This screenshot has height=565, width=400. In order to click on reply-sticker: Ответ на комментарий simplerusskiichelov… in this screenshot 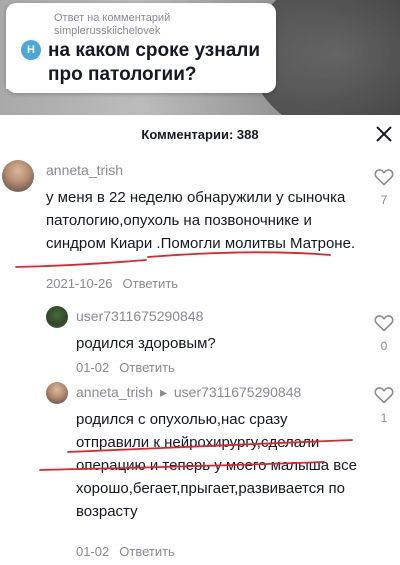, I will do `click(141, 48)`.